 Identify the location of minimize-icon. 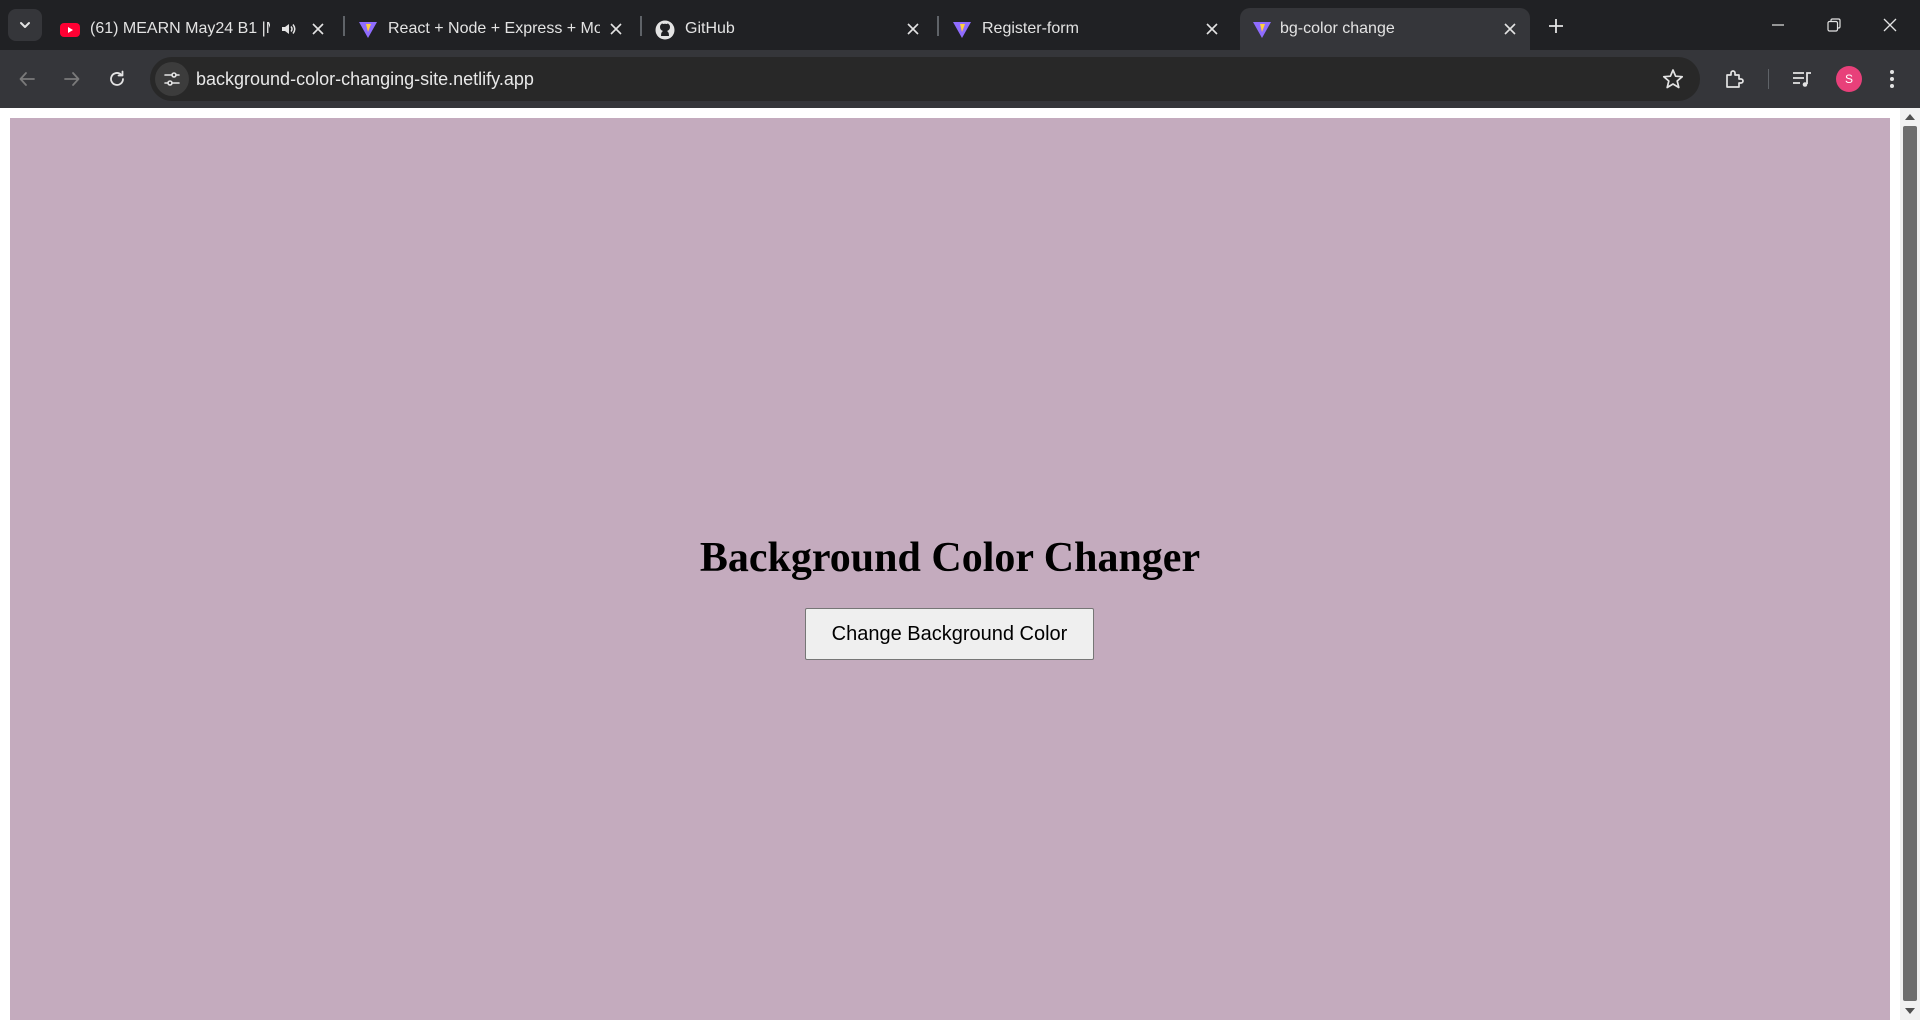
(1778, 25).